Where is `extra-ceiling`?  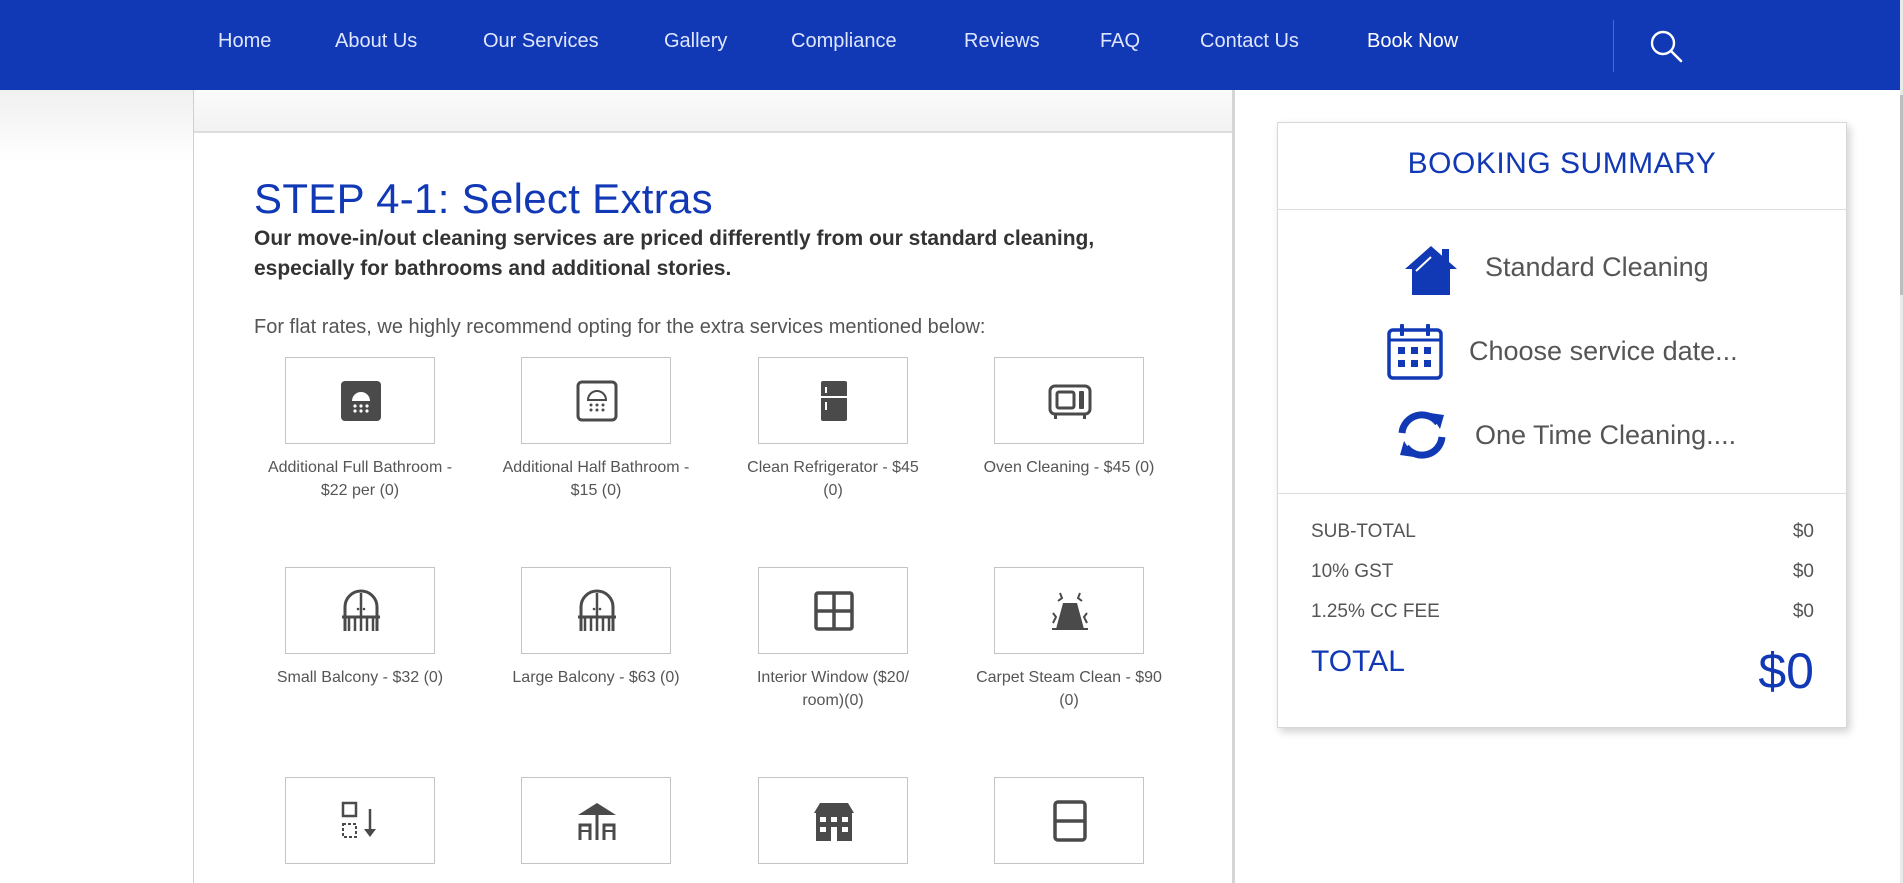 extra-ceiling is located at coordinates (360, 826).